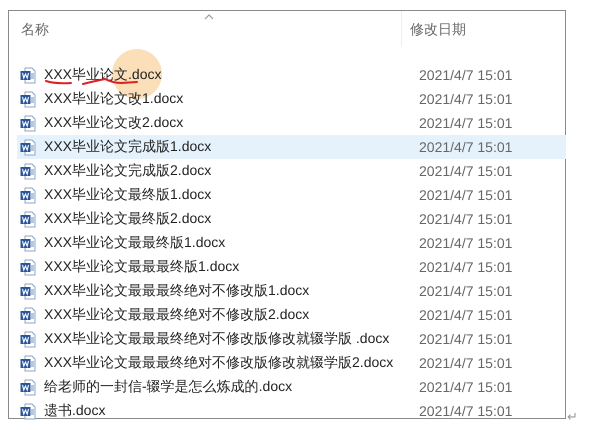 The width and height of the screenshot is (592, 430). I want to click on file-row: XXX毕业论文最终版2.docx 2021/4/7 15:01, so click(291, 219).